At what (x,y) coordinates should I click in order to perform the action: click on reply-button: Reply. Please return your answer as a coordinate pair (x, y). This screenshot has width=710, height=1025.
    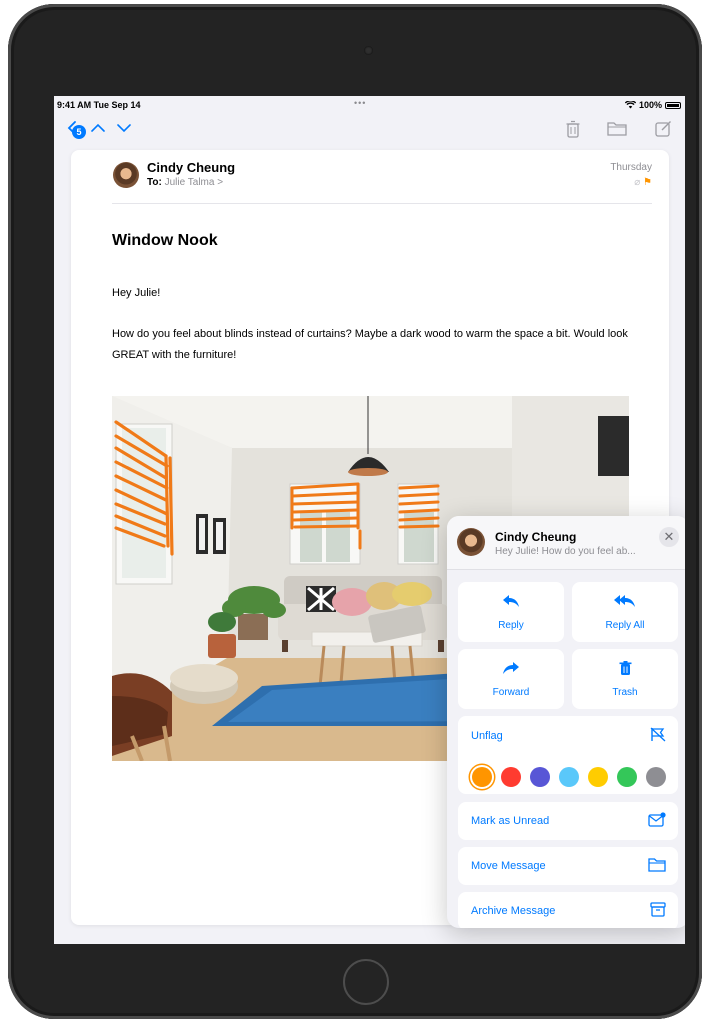
    Looking at the image, I should click on (511, 612).